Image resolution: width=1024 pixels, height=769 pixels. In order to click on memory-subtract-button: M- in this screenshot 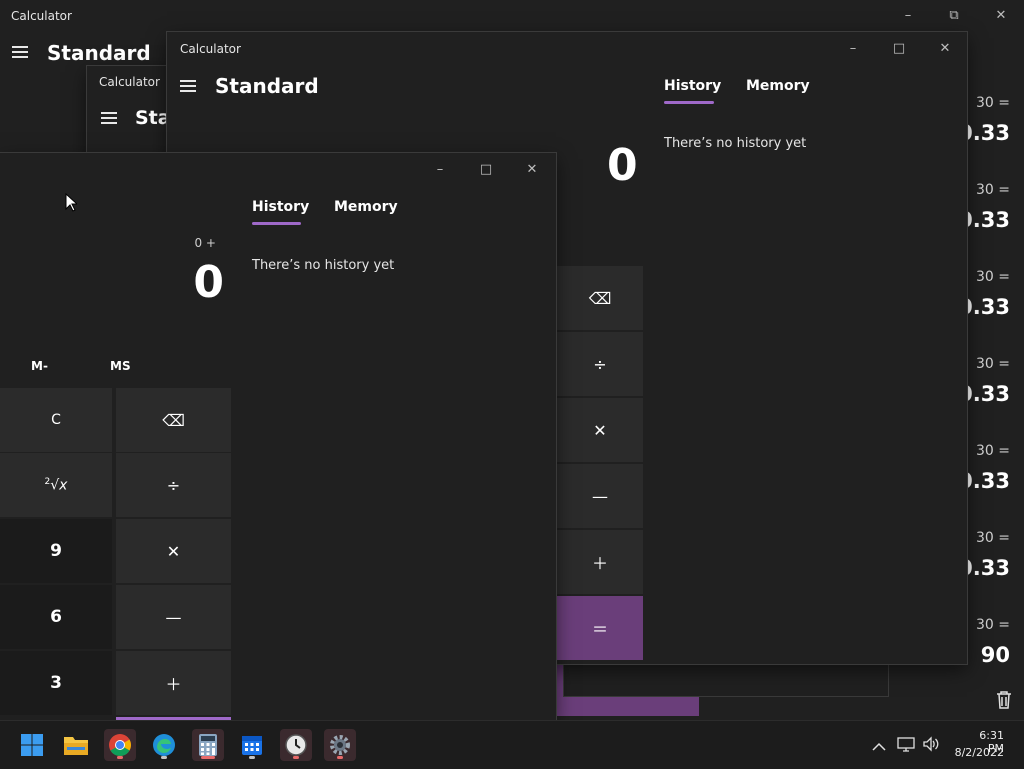, I will do `click(39, 366)`.